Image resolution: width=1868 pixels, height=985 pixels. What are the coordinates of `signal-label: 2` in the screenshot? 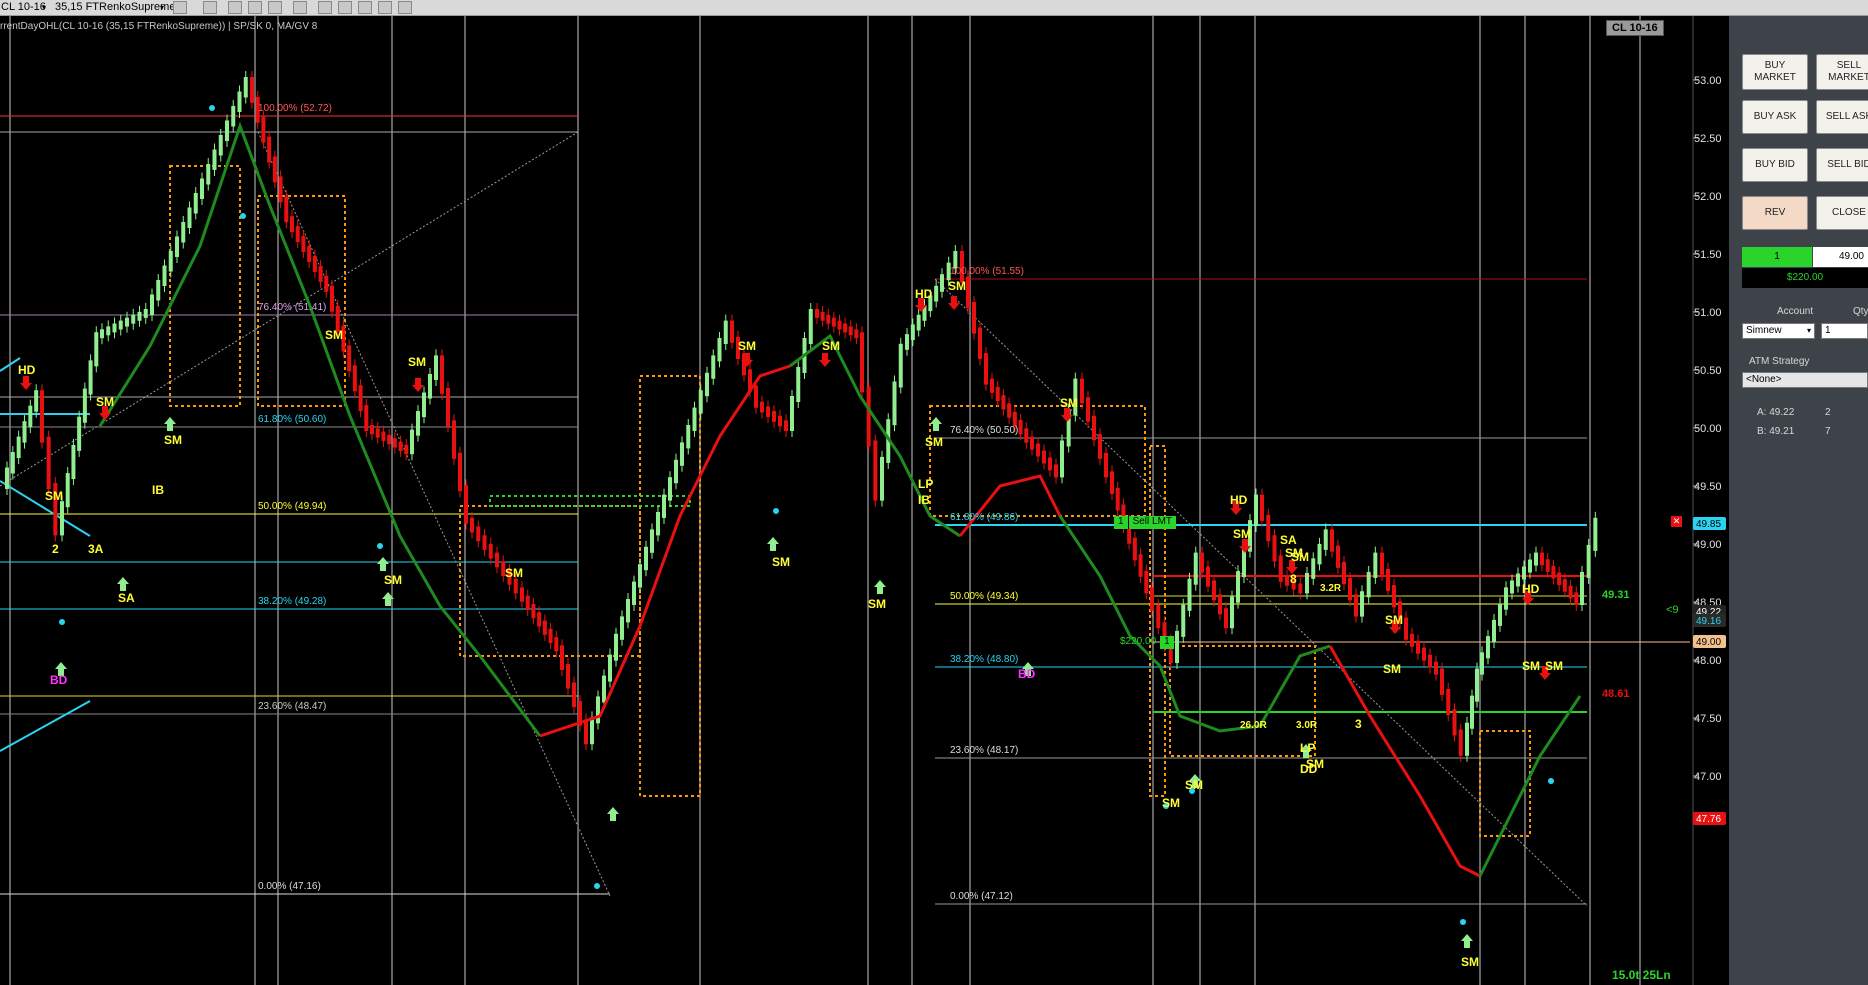 It's located at (55, 549).